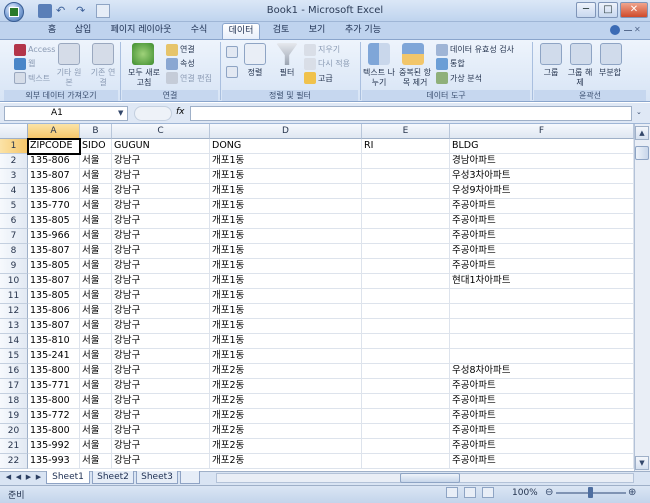 The height and width of the screenshot is (503, 650). Describe the element at coordinates (639, 112) in the screenshot. I see `formula-bar-collapse-icon: ⌄` at that location.